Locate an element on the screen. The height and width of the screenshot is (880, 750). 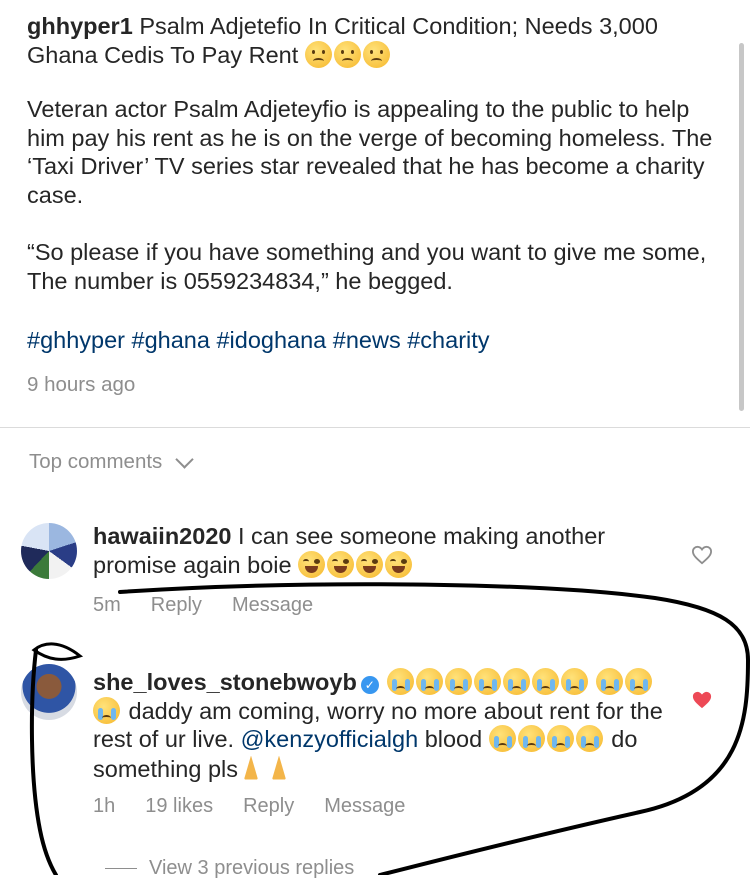
comment-text: blood is located at coordinates (453, 739).